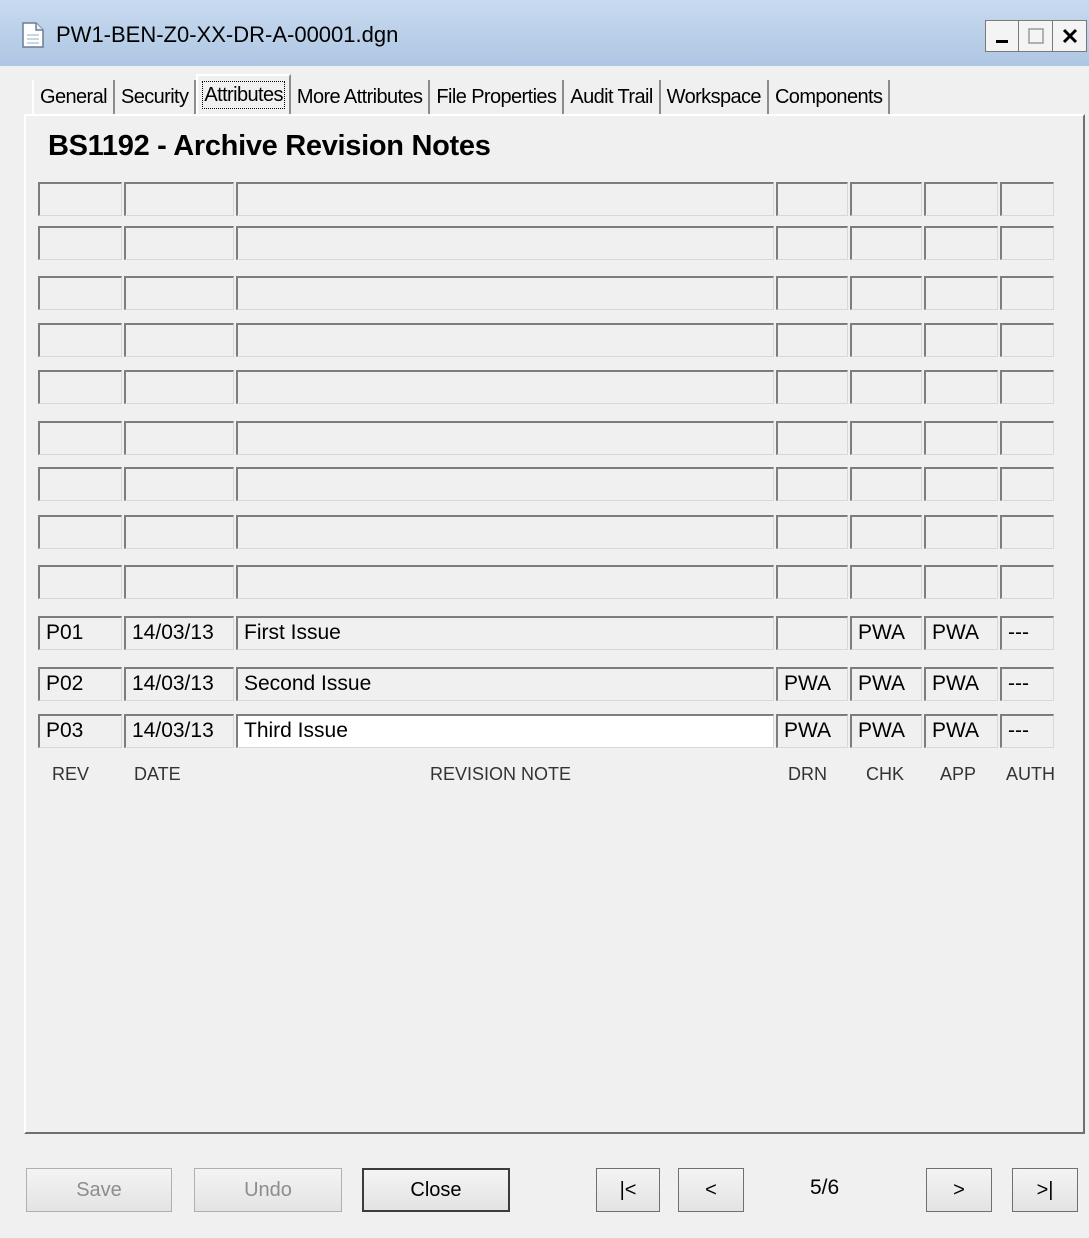  I want to click on close-button, so click(1070, 36).